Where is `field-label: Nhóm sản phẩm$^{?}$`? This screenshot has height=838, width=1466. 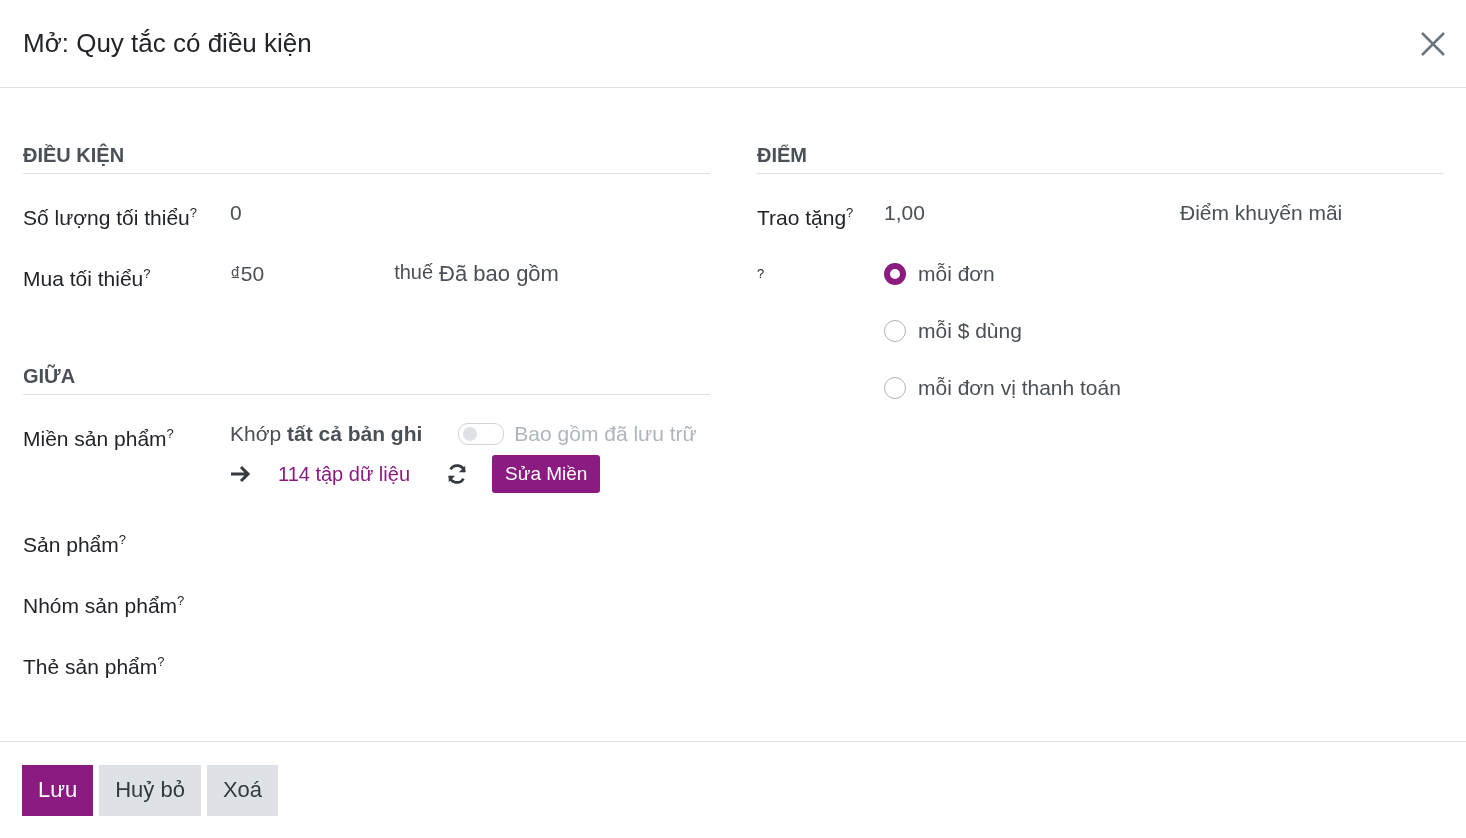
field-label: Nhóm sản phẩm$^{?}$ is located at coordinates (104, 605).